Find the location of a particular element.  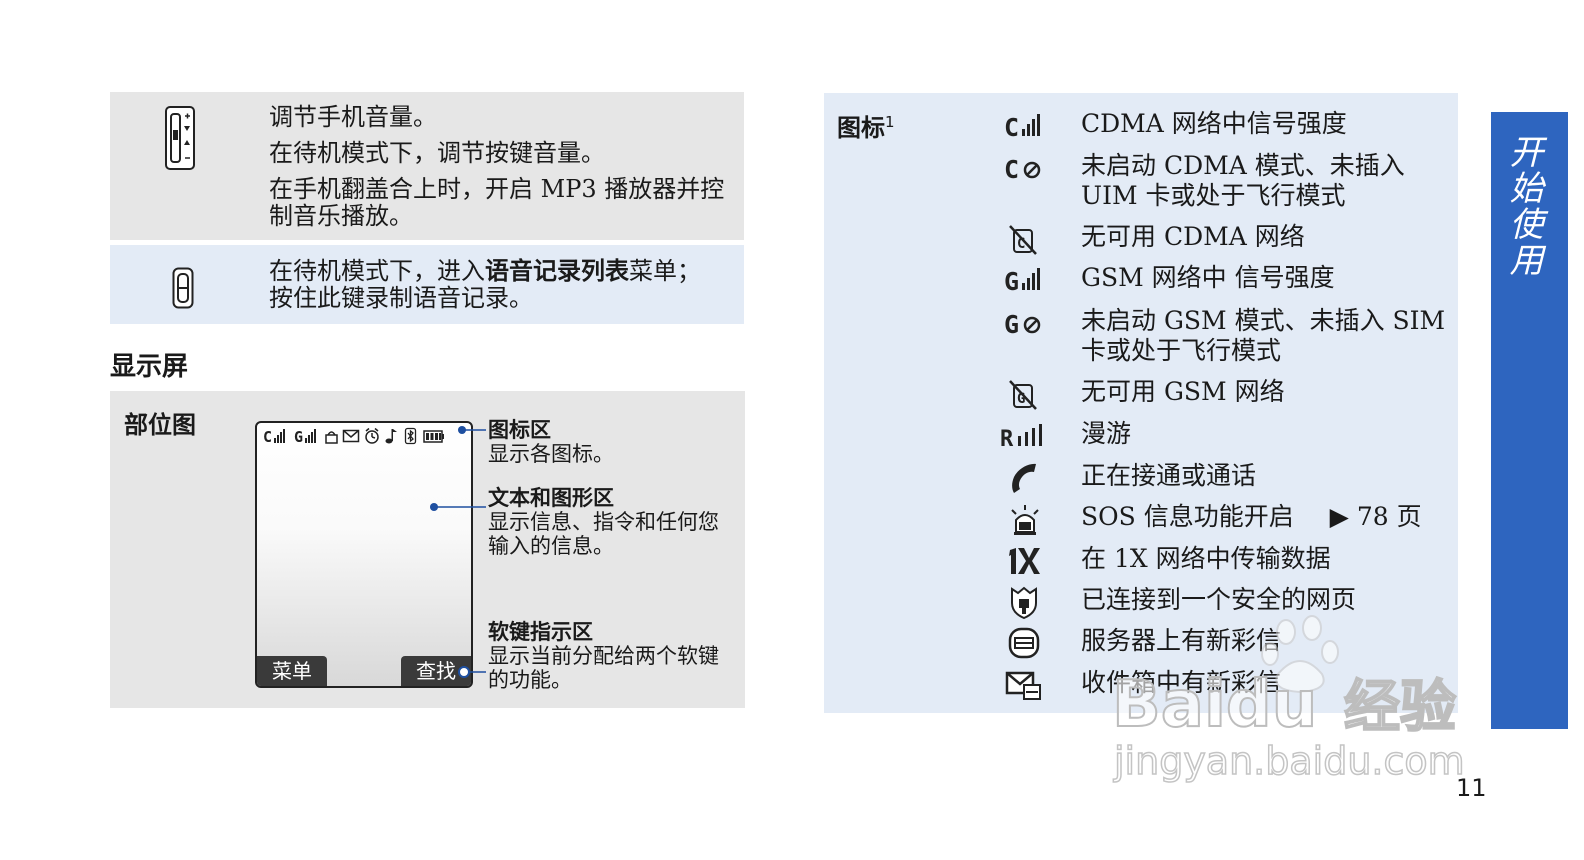

volume-line-2: 在待机模式下，调节按键音量。 is located at coordinates (437, 153).